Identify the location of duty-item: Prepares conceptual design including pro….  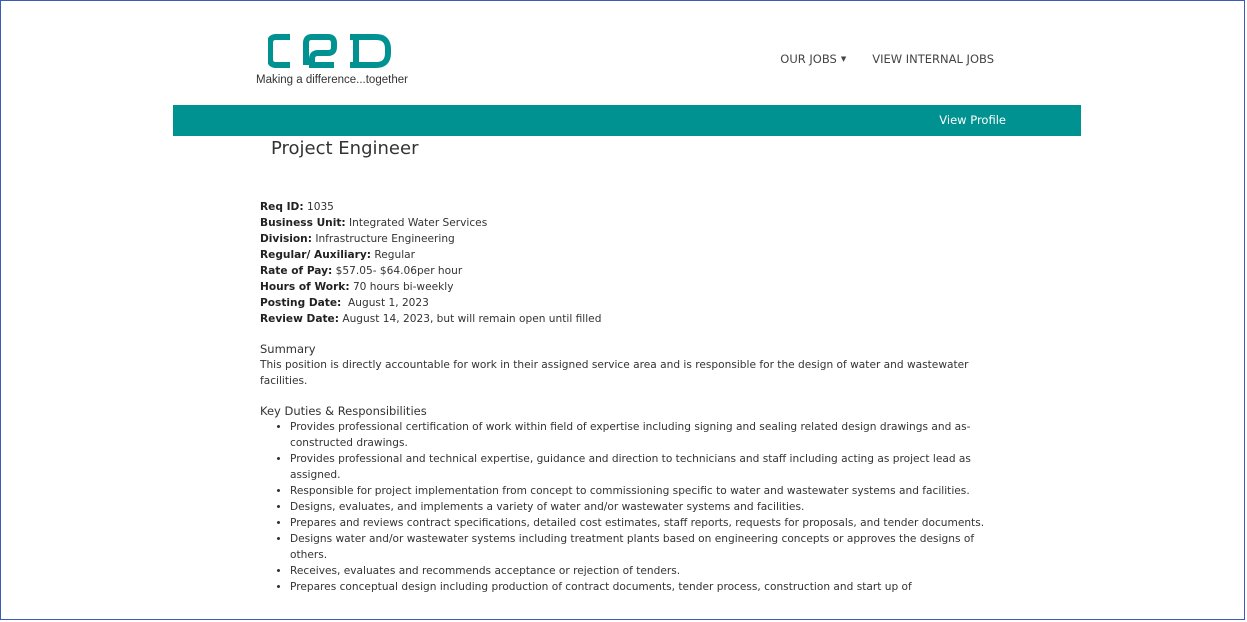
(645, 587).